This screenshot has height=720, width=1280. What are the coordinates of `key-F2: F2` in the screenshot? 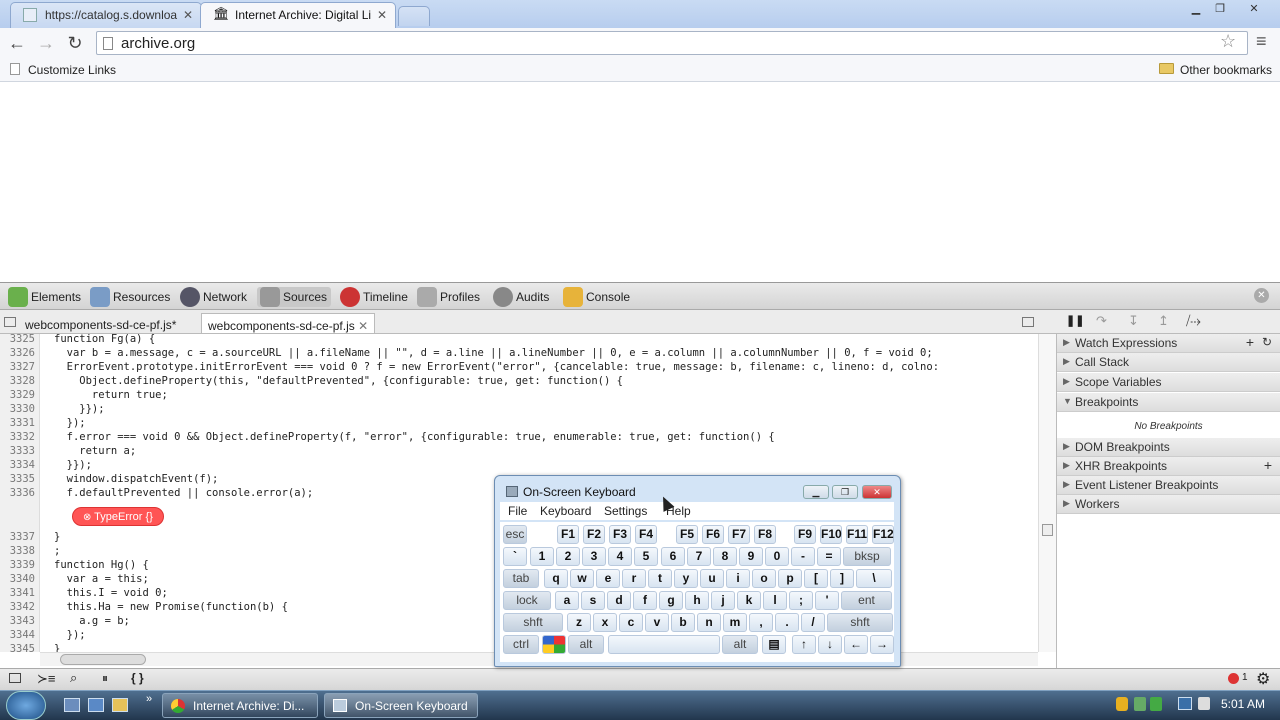 It's located at (594, 534).